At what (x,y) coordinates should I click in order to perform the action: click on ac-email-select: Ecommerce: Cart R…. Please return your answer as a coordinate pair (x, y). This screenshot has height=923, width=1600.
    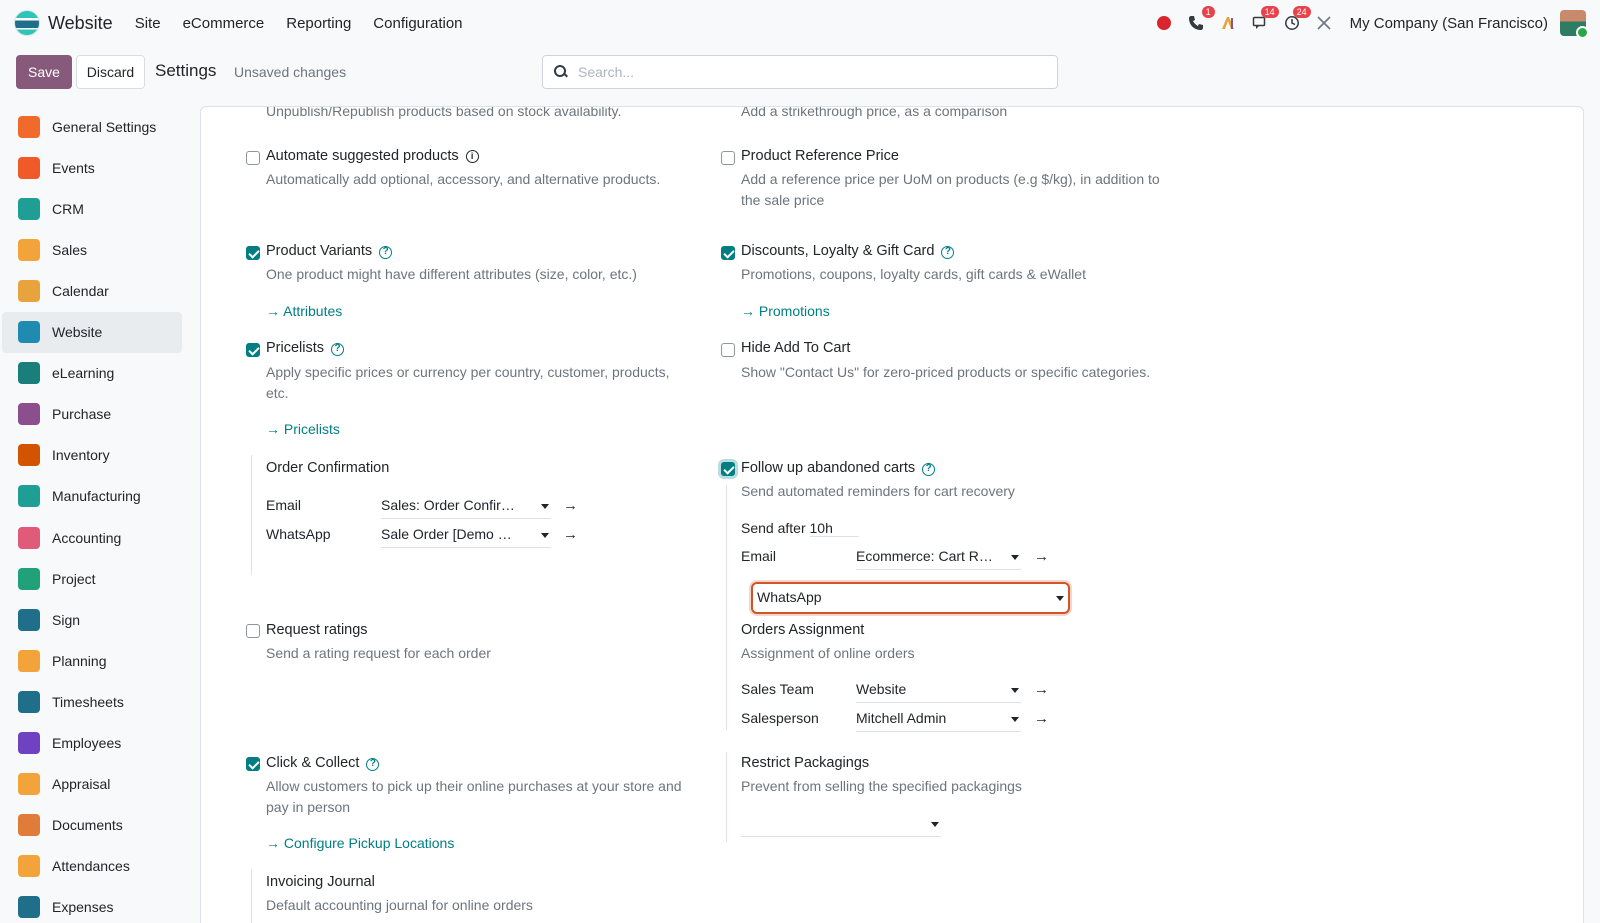
    Looking at the image, I should click on (938, 559).